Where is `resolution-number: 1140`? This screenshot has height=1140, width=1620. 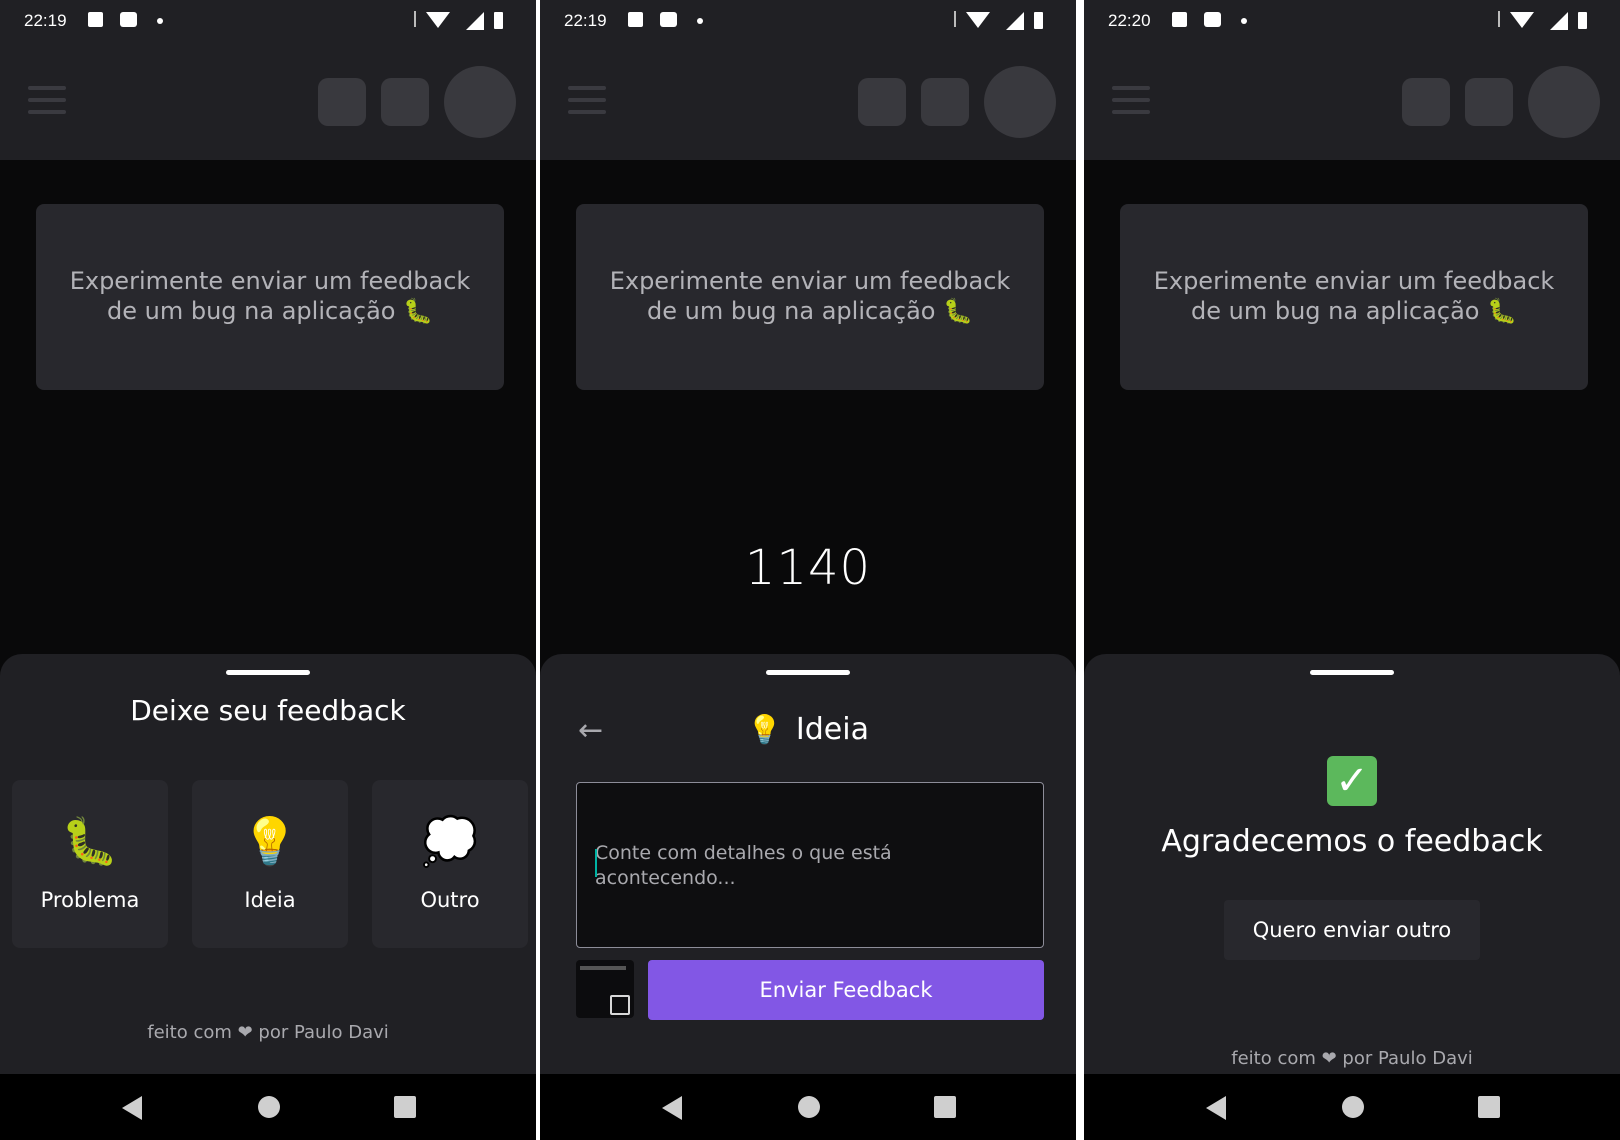 resolution-number: 1140 is located at coordinates (808, 568).